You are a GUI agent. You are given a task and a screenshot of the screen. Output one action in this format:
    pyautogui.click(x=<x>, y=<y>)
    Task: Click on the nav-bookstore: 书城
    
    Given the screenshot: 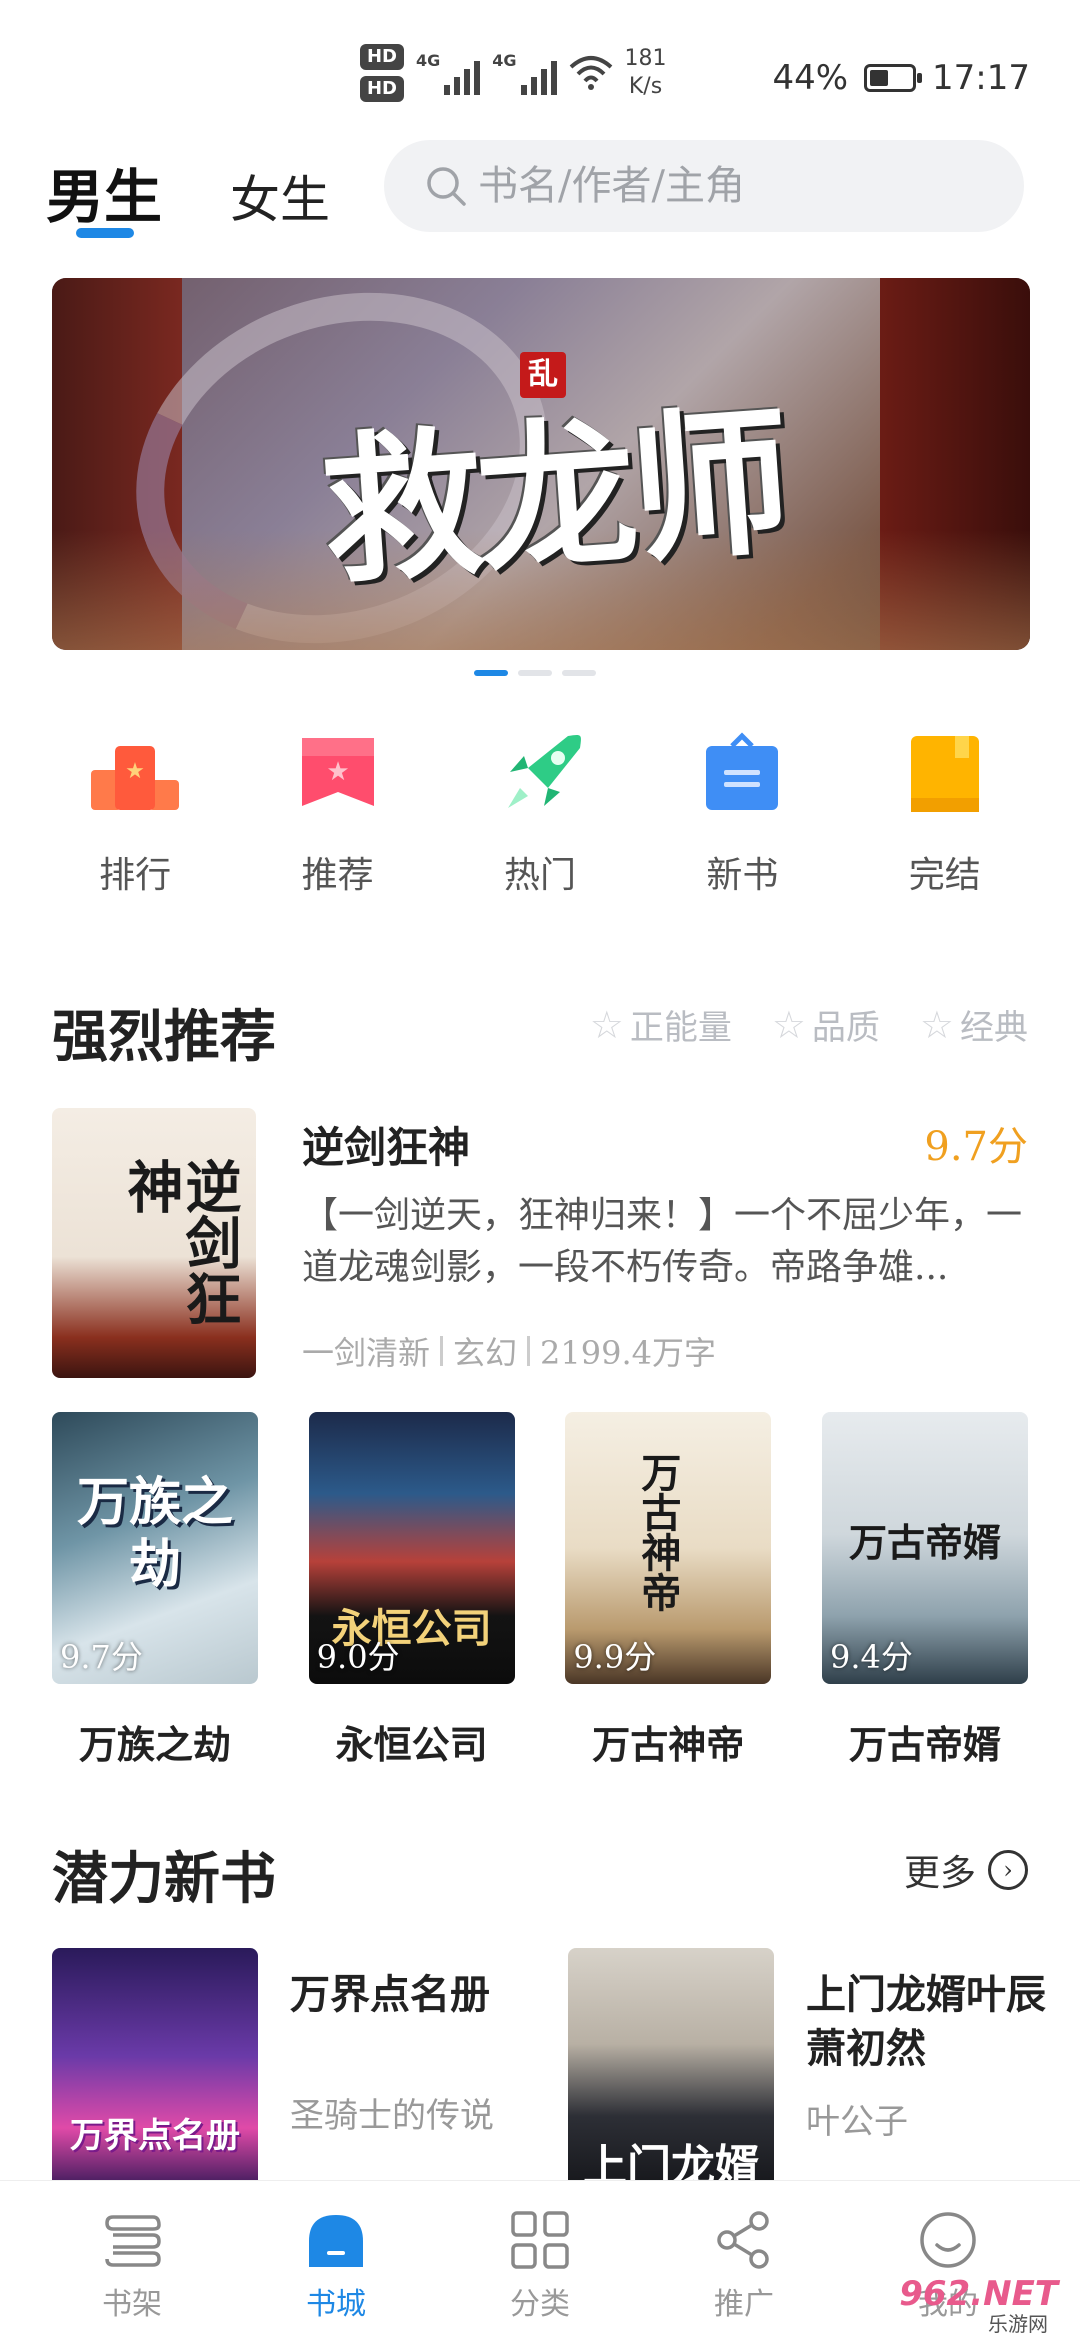 What is the action you would take?
    pyautogui.click(x=336, y=2260)
    